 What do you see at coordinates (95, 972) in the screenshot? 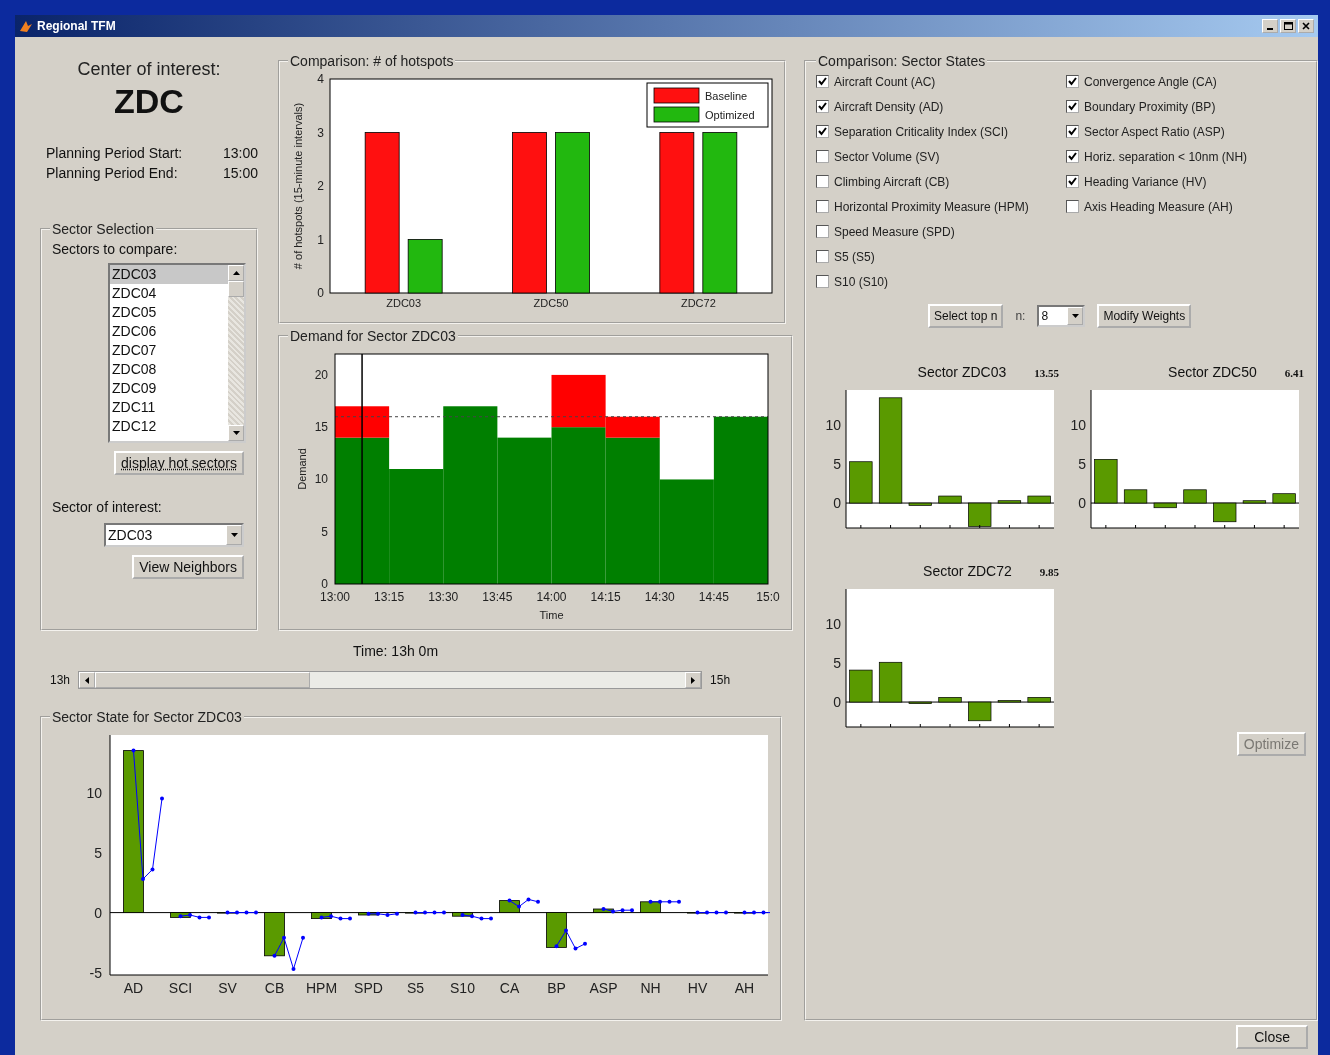
I see `tick-label: -5` at bounding box center [95, 972].